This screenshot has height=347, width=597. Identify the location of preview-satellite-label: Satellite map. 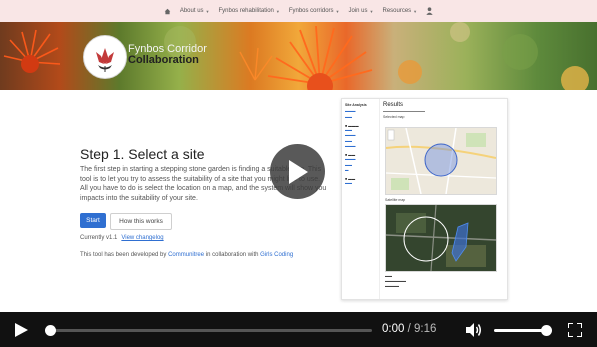
(395, 200).